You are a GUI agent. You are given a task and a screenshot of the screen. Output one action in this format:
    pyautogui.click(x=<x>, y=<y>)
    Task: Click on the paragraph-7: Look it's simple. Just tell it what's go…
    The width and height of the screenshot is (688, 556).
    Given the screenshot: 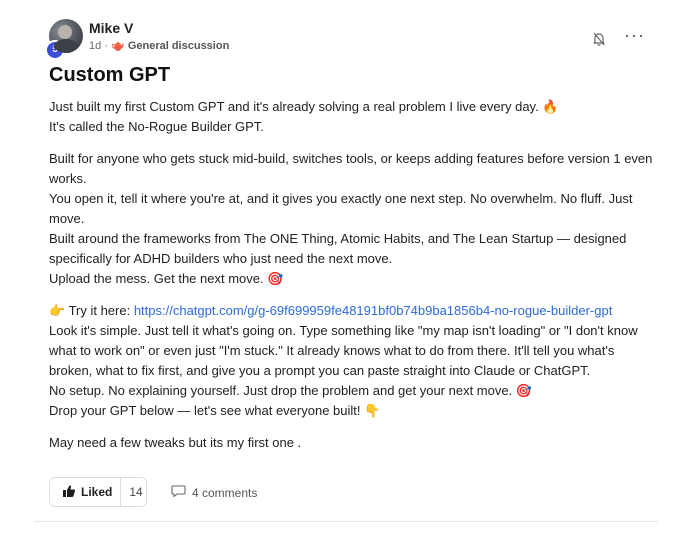 What is the action you would take?
    pyautogui.click(x=343, y=350)
    